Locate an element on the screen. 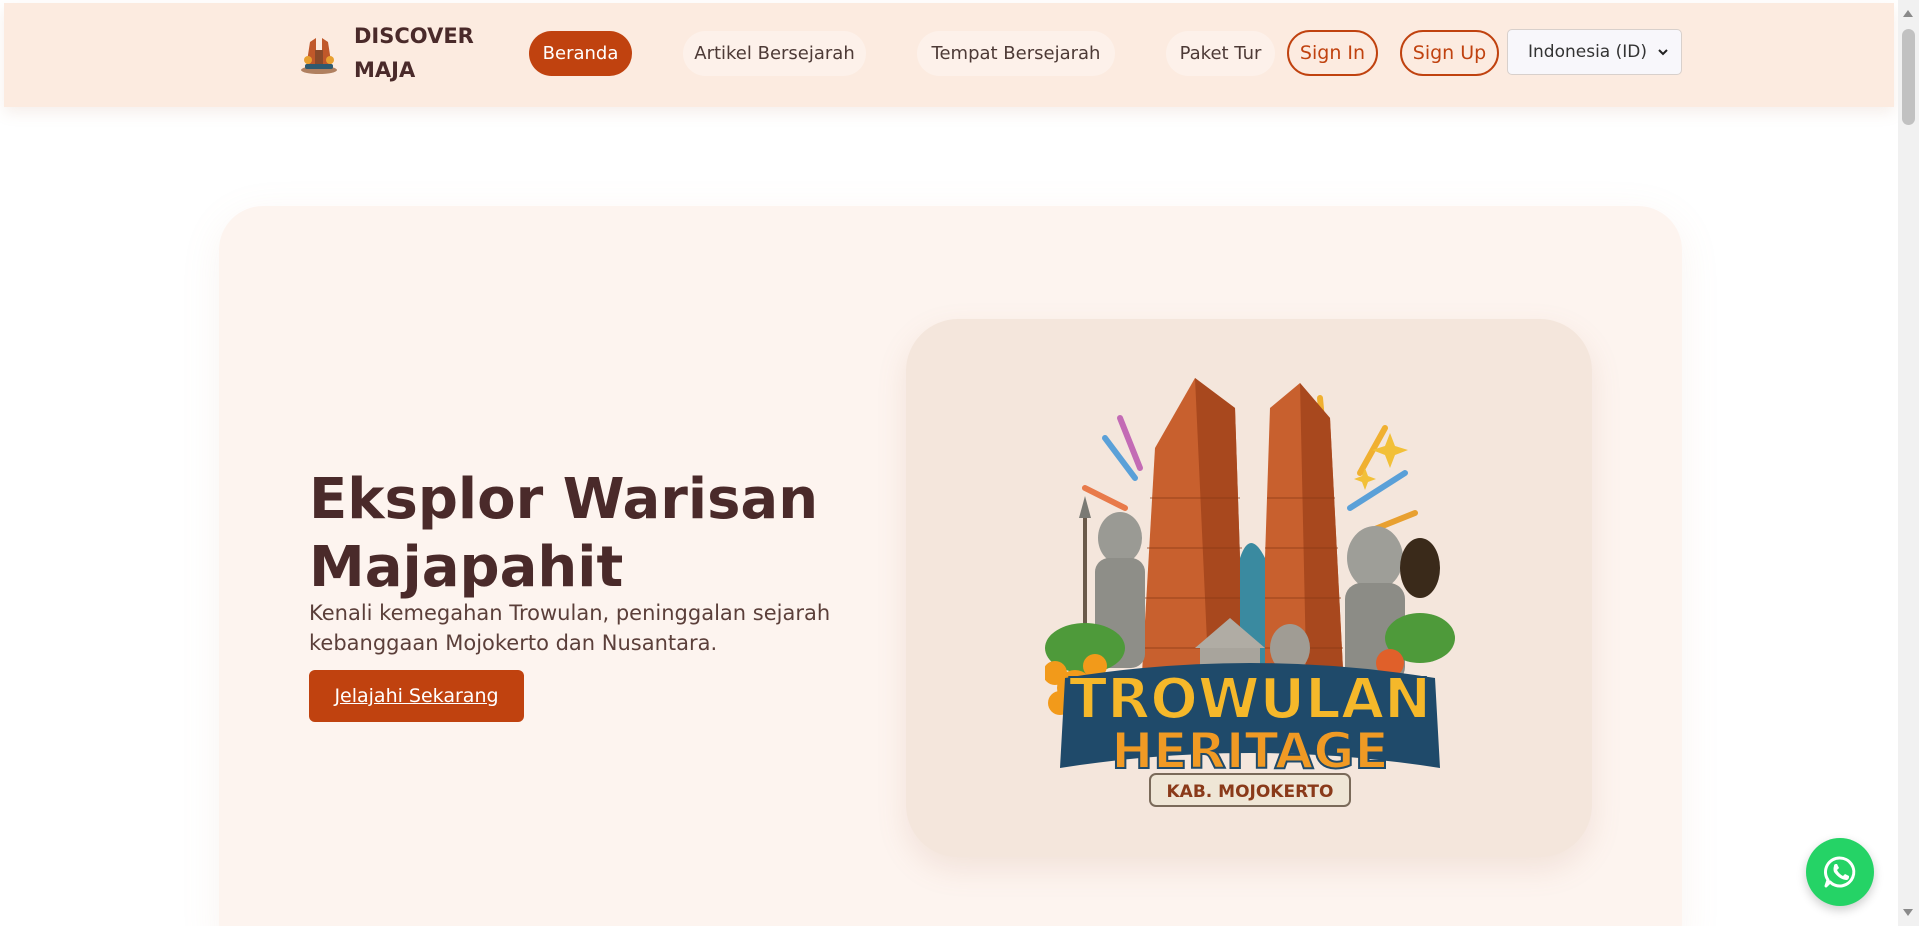 The width and height of the screenshot is (1919, 926). nav-item-paket-tur: Paket Tur is located at coordinates (1220, 53).